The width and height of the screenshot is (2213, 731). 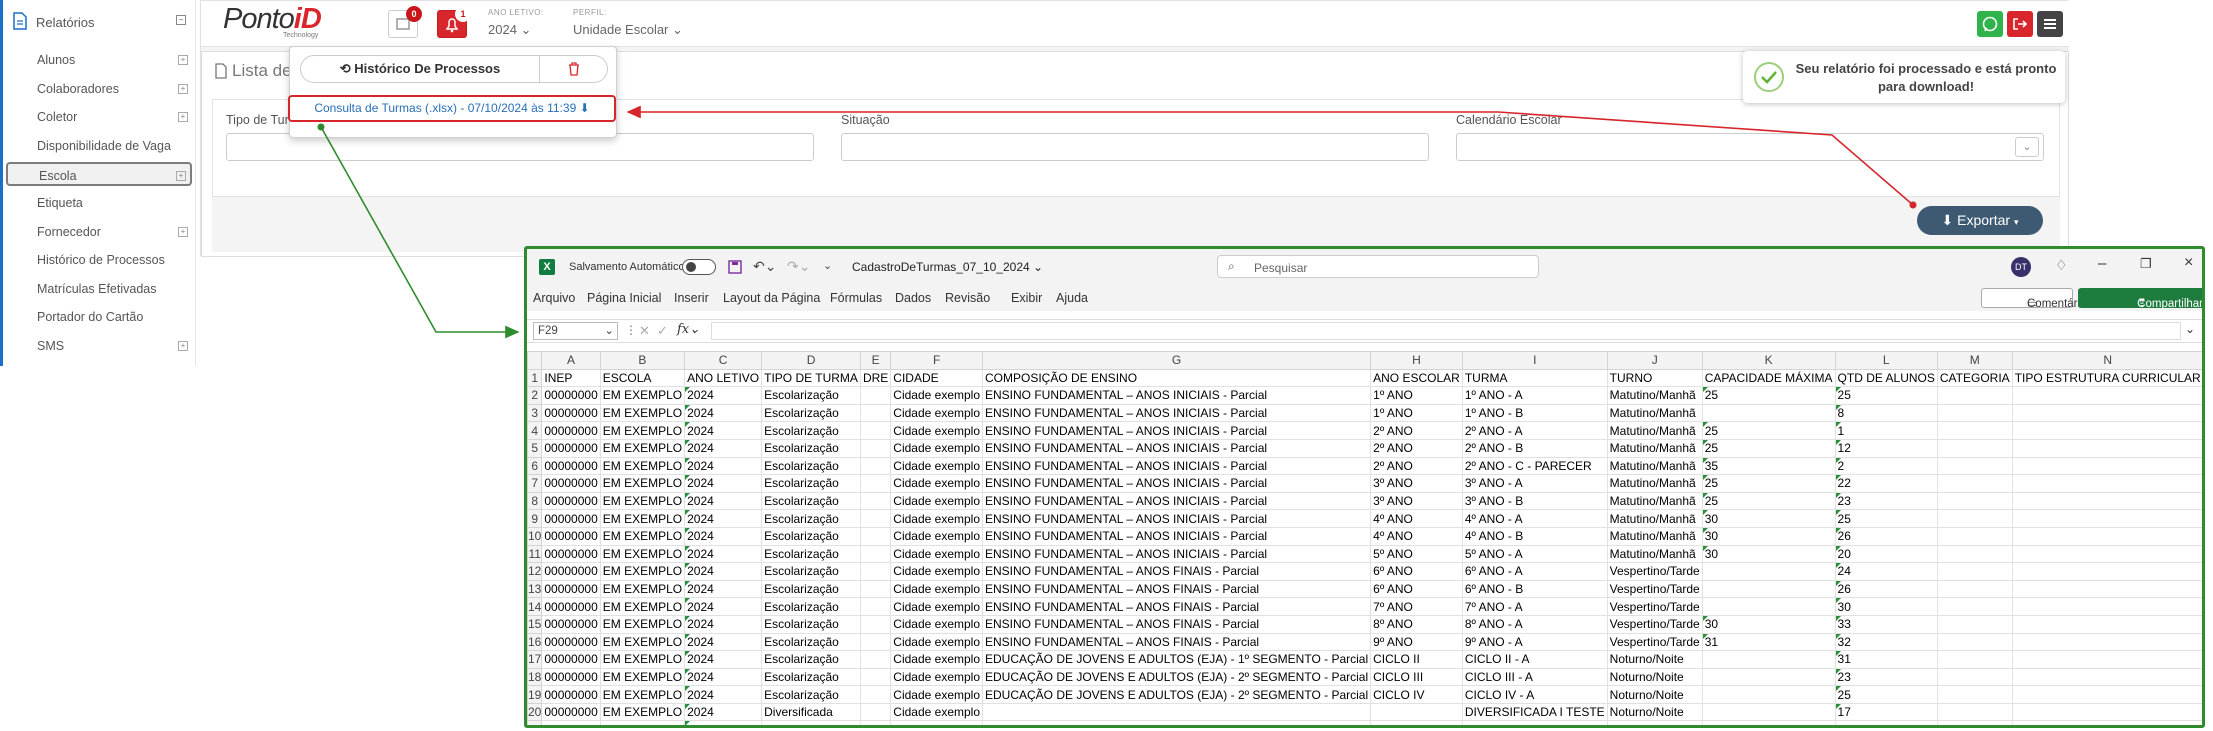 I want to click on cell: 30, so click(x=1768, y=536).